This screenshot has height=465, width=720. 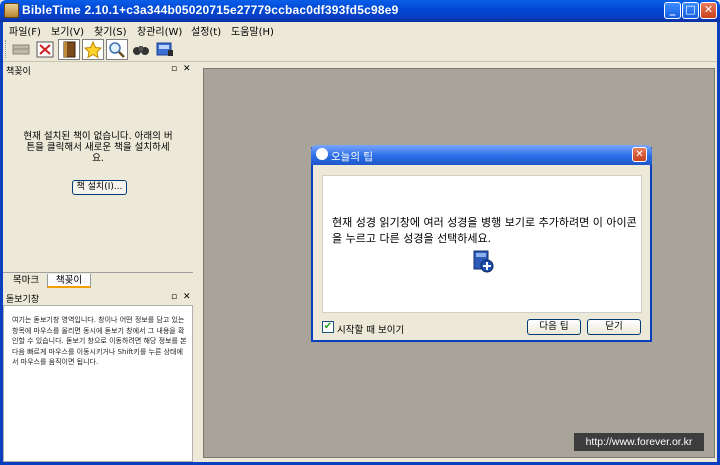 I want to click on search-button, so click(x=141, y=49).